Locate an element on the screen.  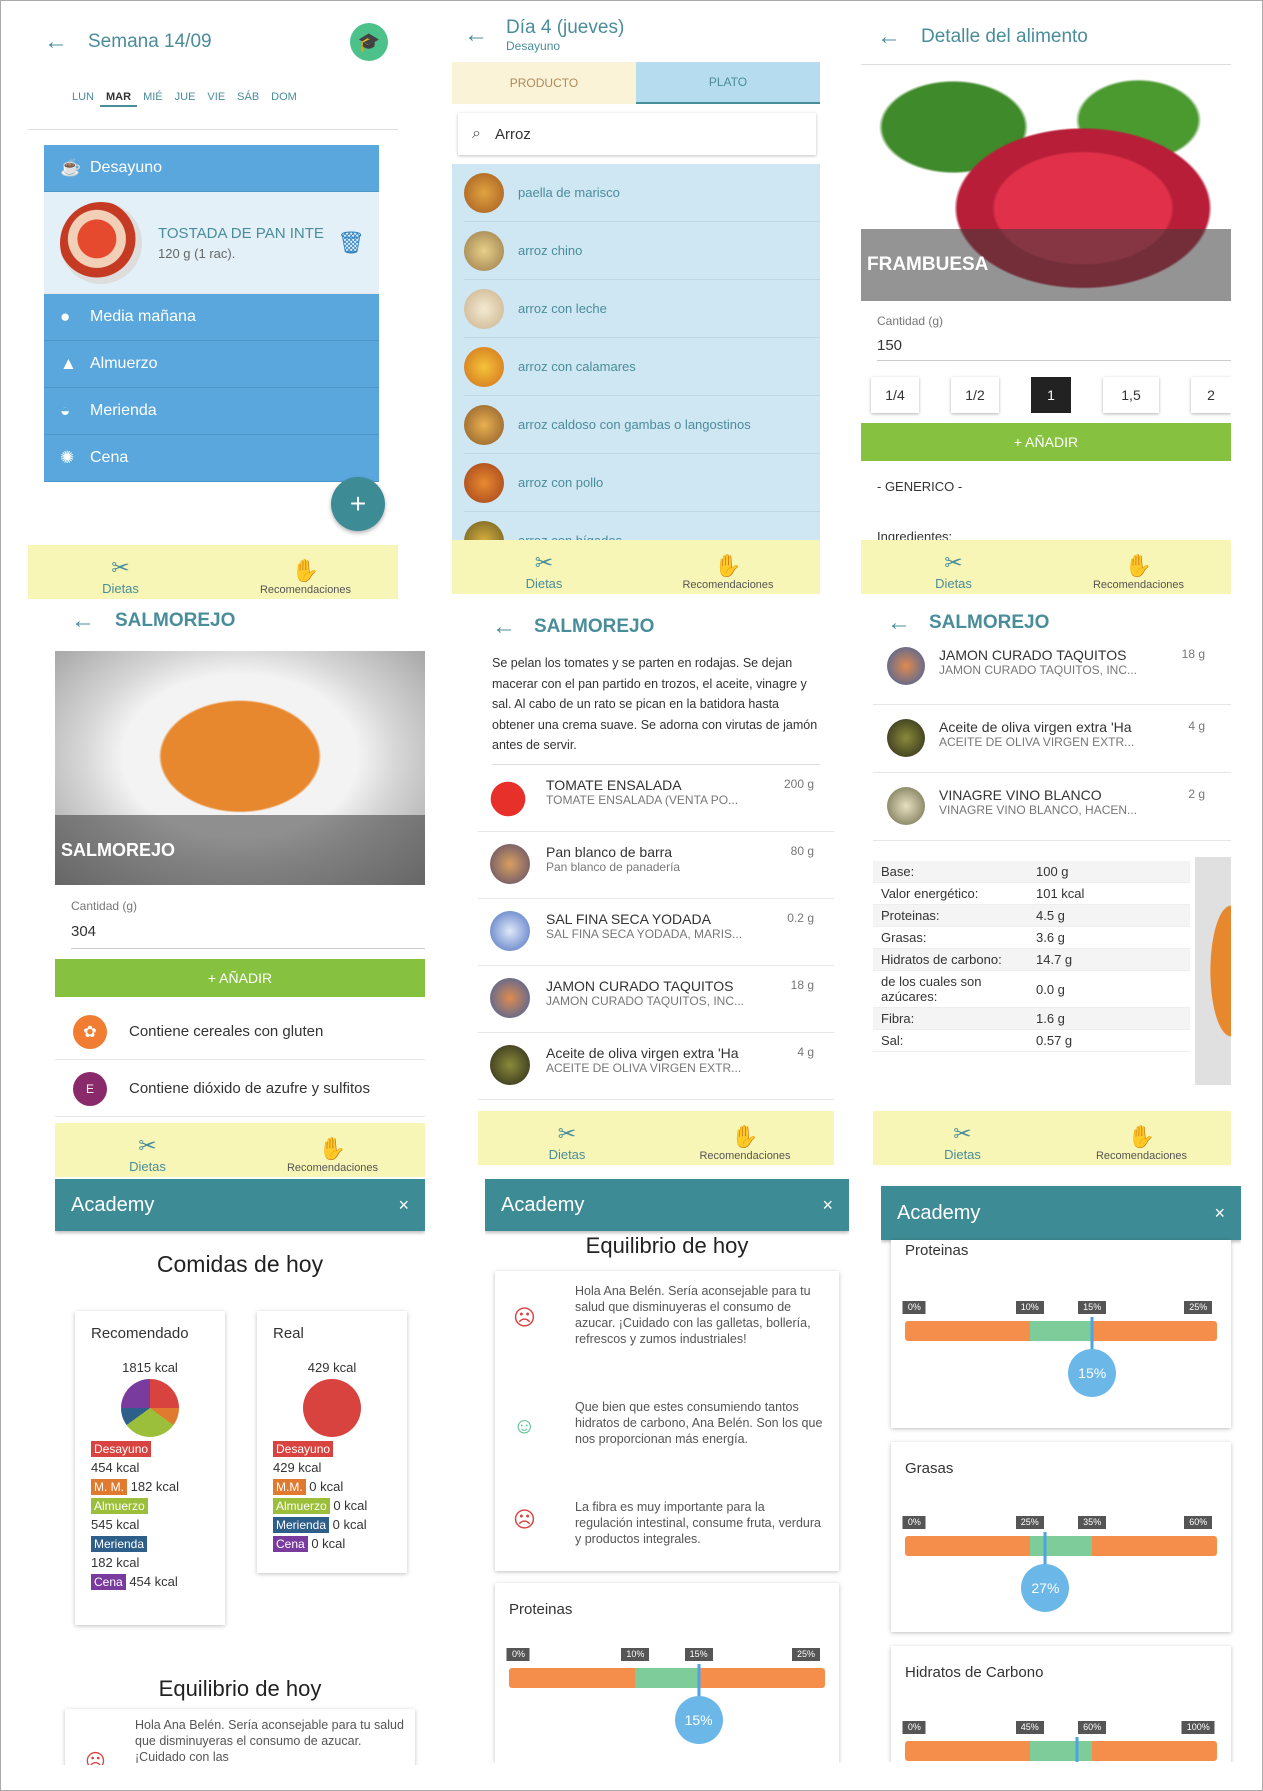
meal-badge: Merienda is located at coordinates (119, 1544).